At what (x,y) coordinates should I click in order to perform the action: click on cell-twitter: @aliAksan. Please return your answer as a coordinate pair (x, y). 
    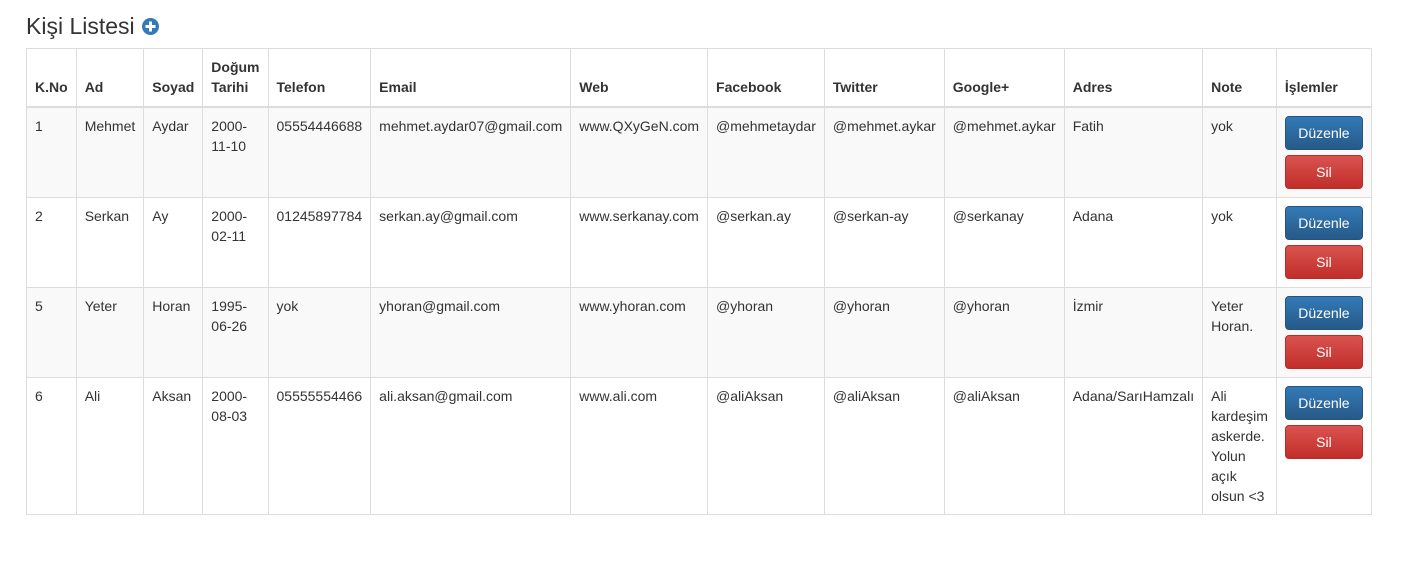
    Looking at the image, I should click on (884, 446).